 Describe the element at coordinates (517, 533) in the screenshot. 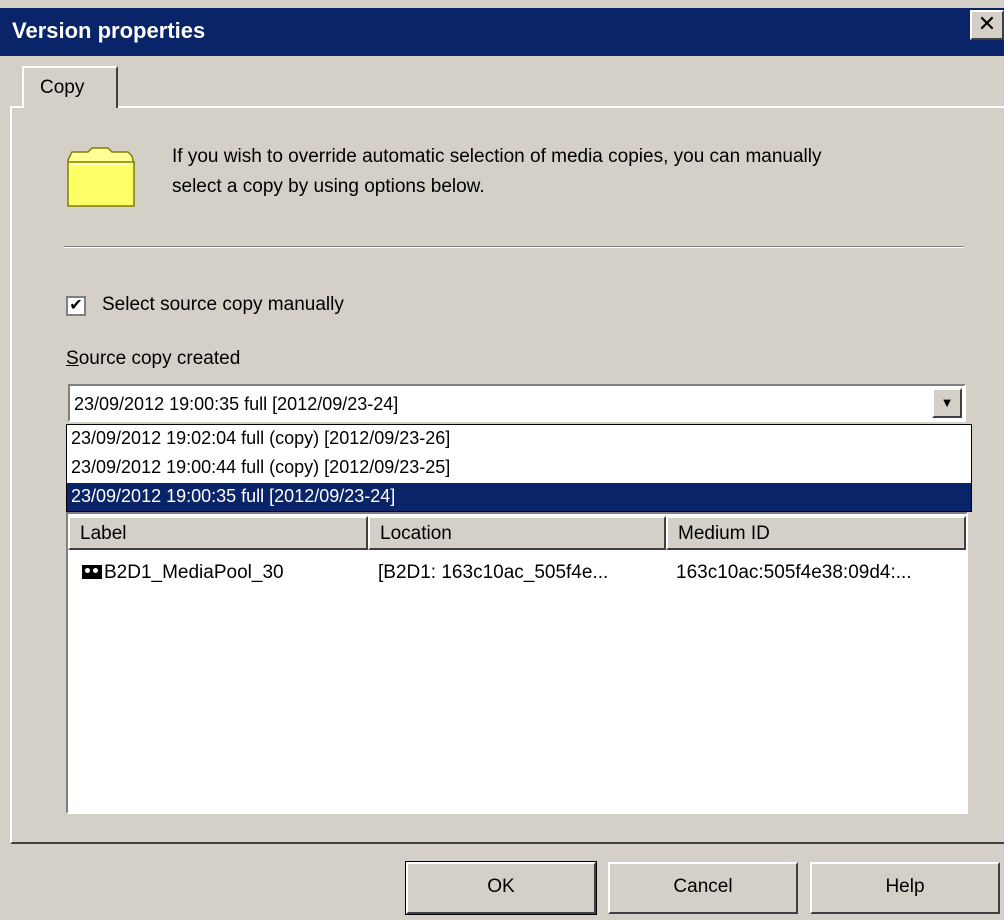

I see `column-header-location: Location` at that location.